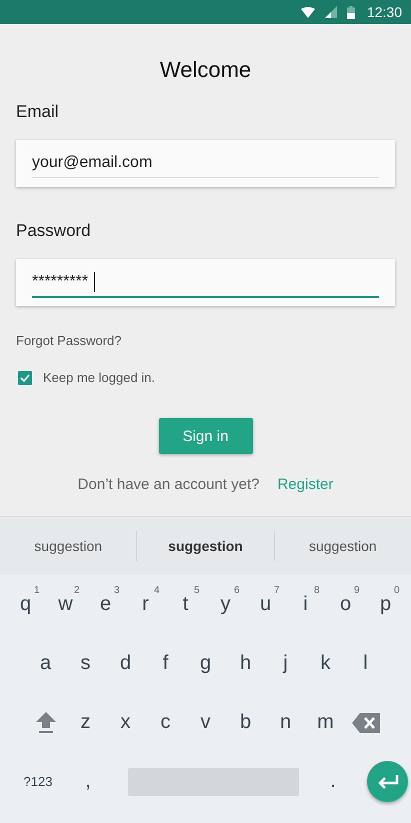 The height and width of the screenshot is (823, 411). What do you see at coordinates (53, 231) in the screenshot?
I see `field-label: Password` at bounding box center [53, 231].